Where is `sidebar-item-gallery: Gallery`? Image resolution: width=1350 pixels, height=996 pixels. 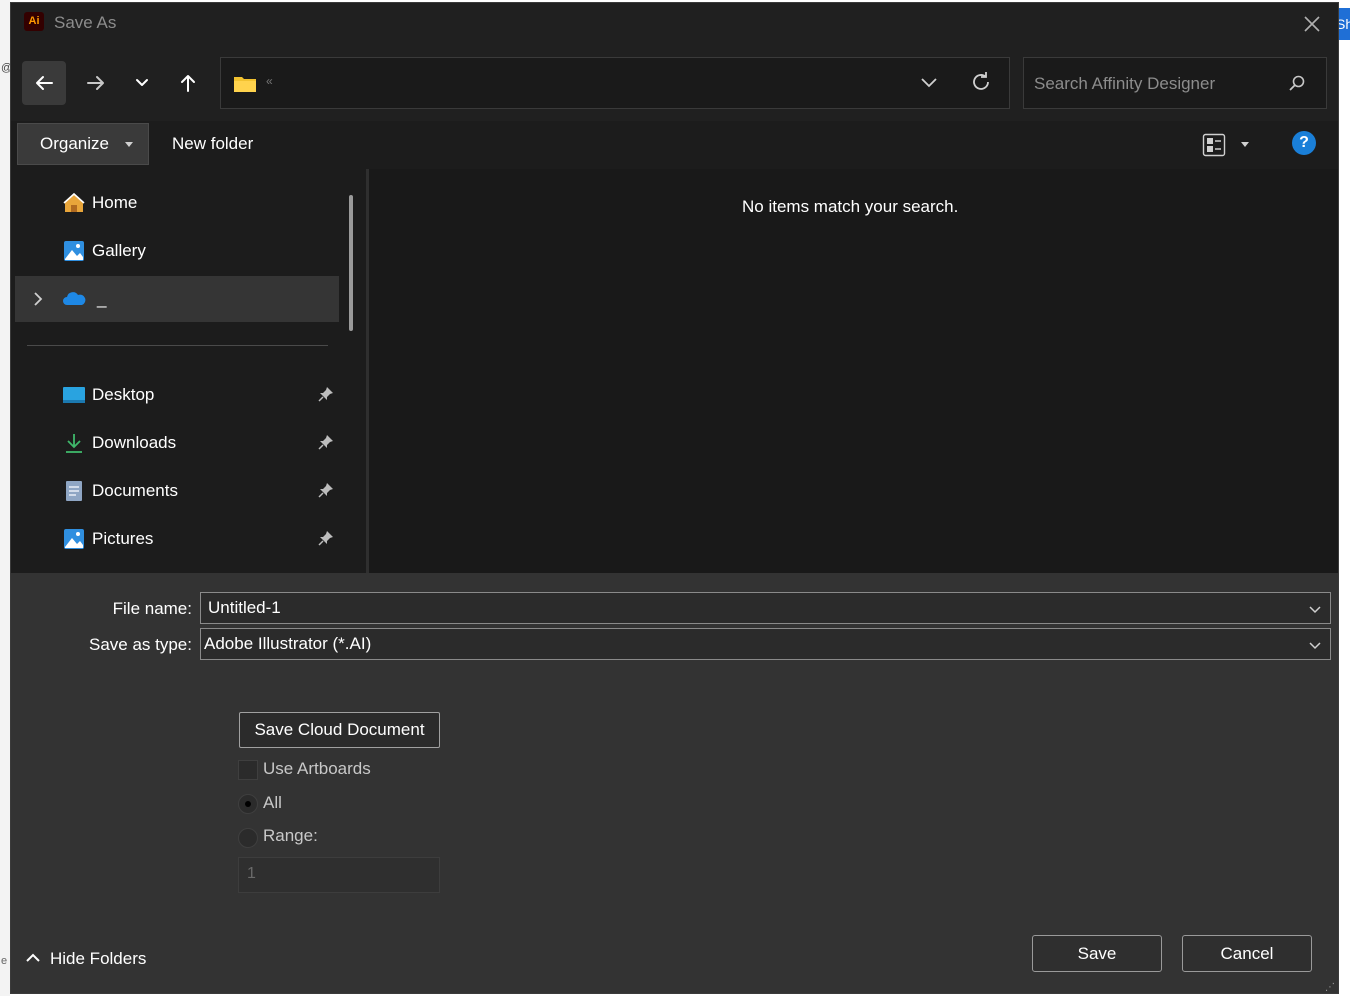
sidebar-item-gallery: Gallery is located at coordinates (177, 251).